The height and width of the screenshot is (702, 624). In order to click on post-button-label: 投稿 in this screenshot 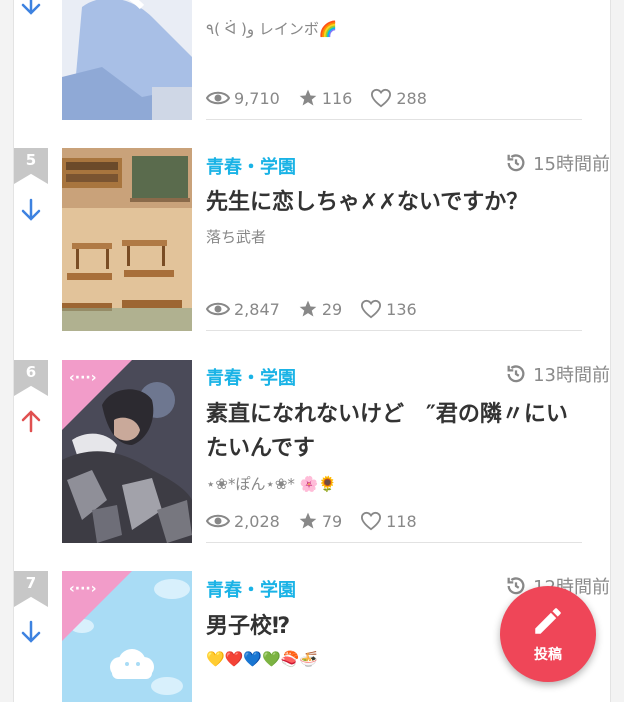, I will do `click(548, 655)`.